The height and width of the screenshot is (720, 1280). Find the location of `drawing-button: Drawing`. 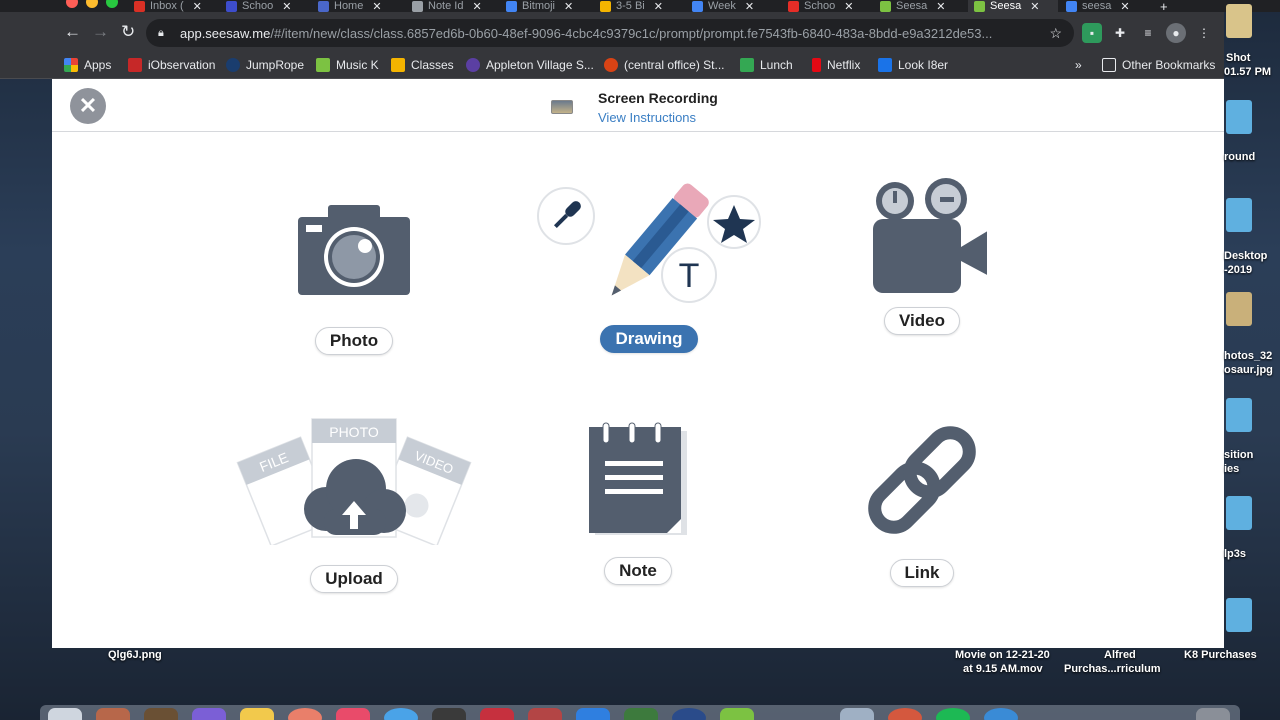

drawing-button: Drawing is located at coordinates (649, 339).